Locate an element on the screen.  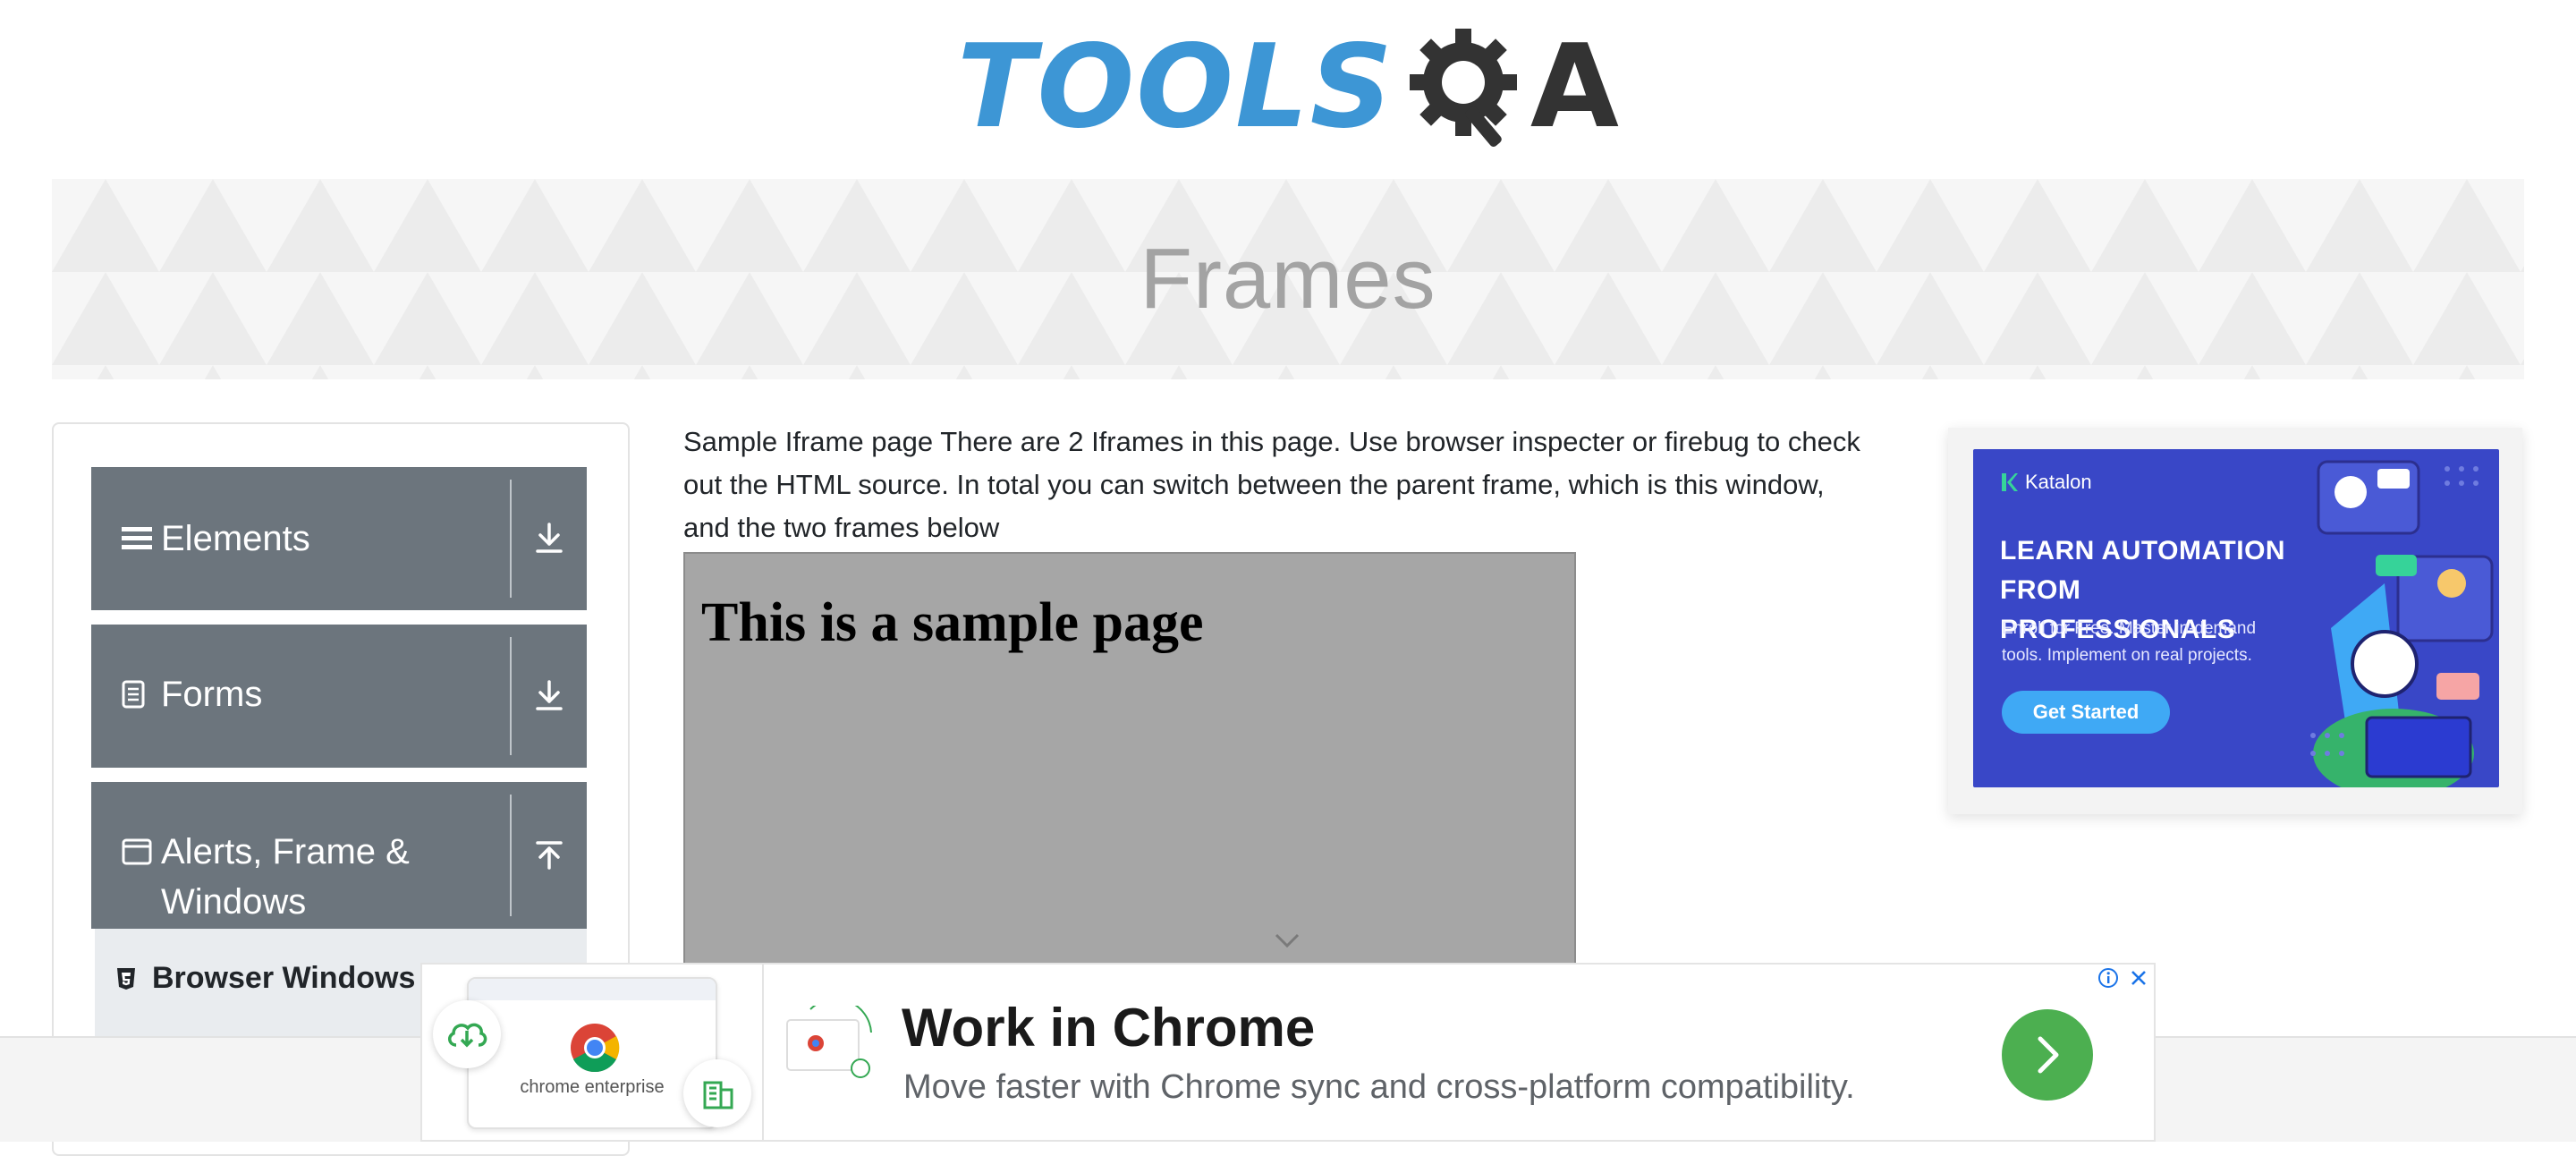
chevron-right-icon is located at coordinates (2048, 1055).